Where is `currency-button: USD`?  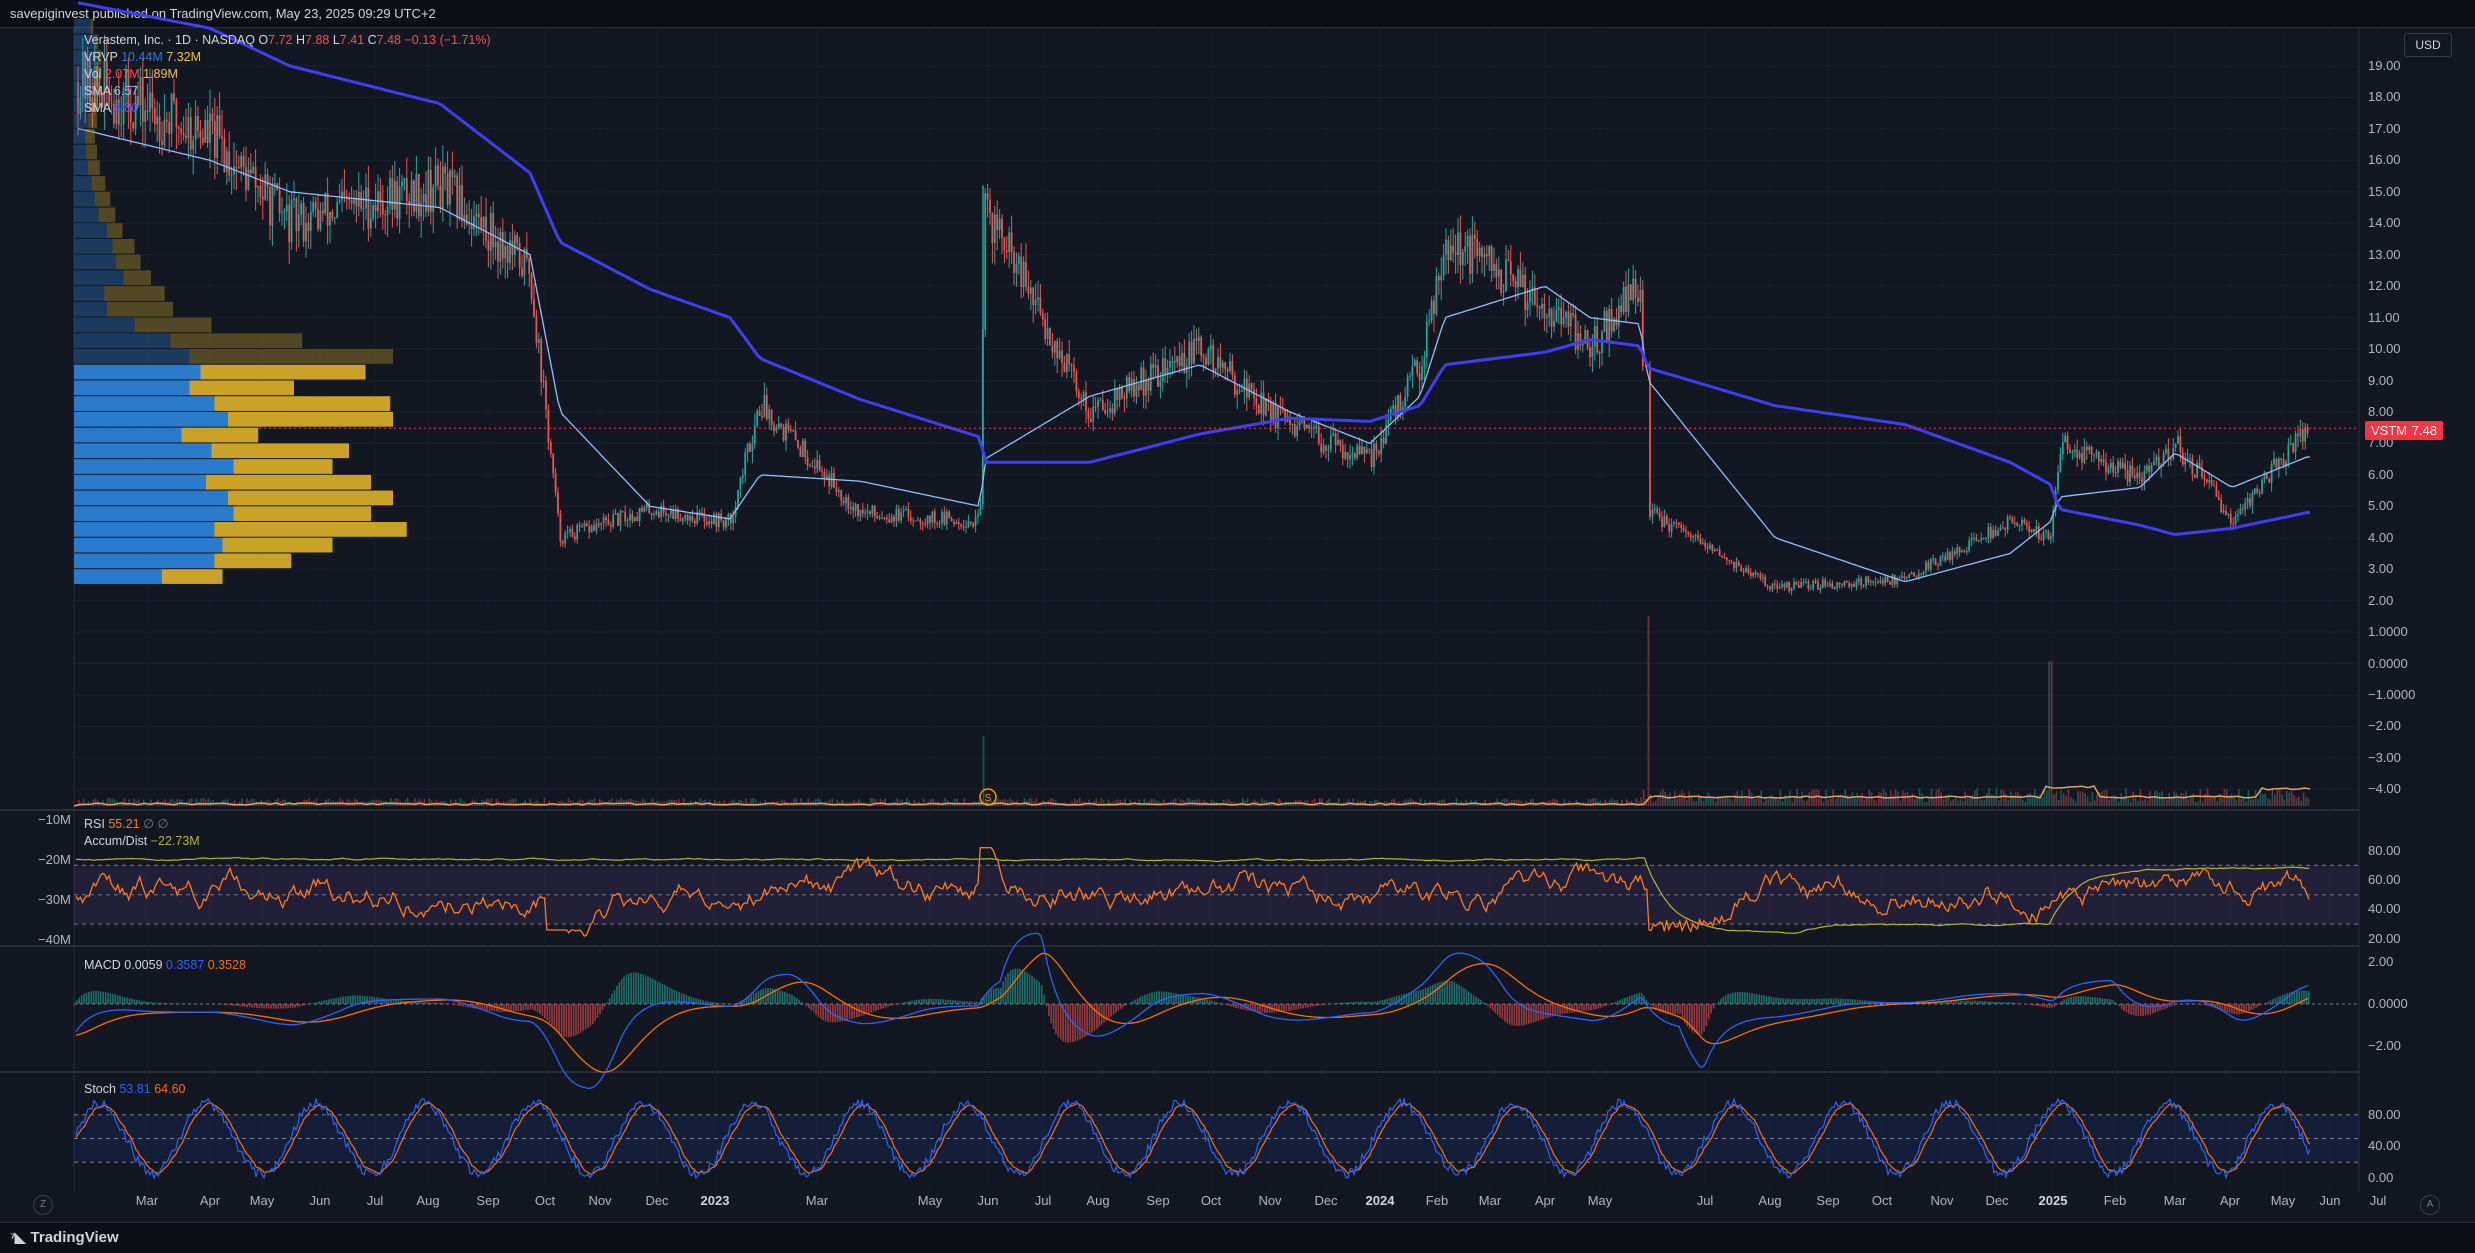 currency-button: USD is located at coordinates (2428, 45).